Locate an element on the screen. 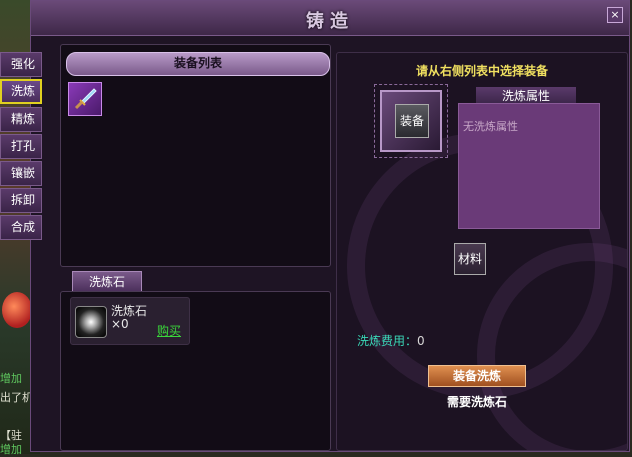  tab-refine-wash: 洗炼 is located at coordinates (21, 91).